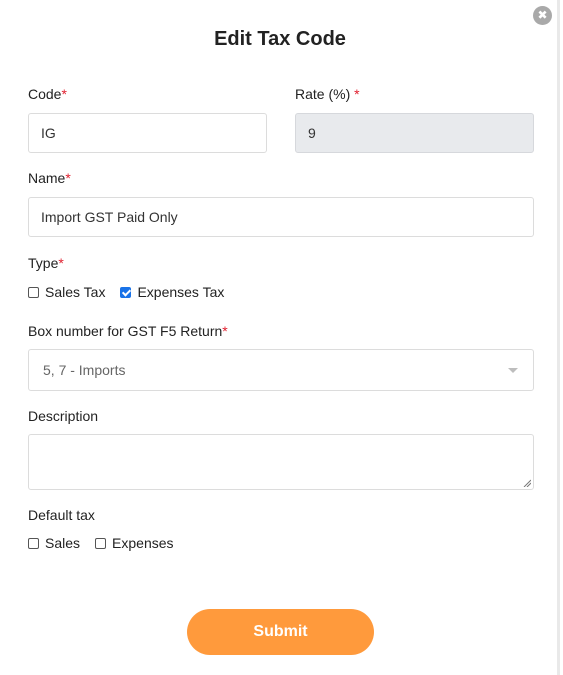  I want to click on expenses-tax-option: Expenses Tax, so click(172, 292).